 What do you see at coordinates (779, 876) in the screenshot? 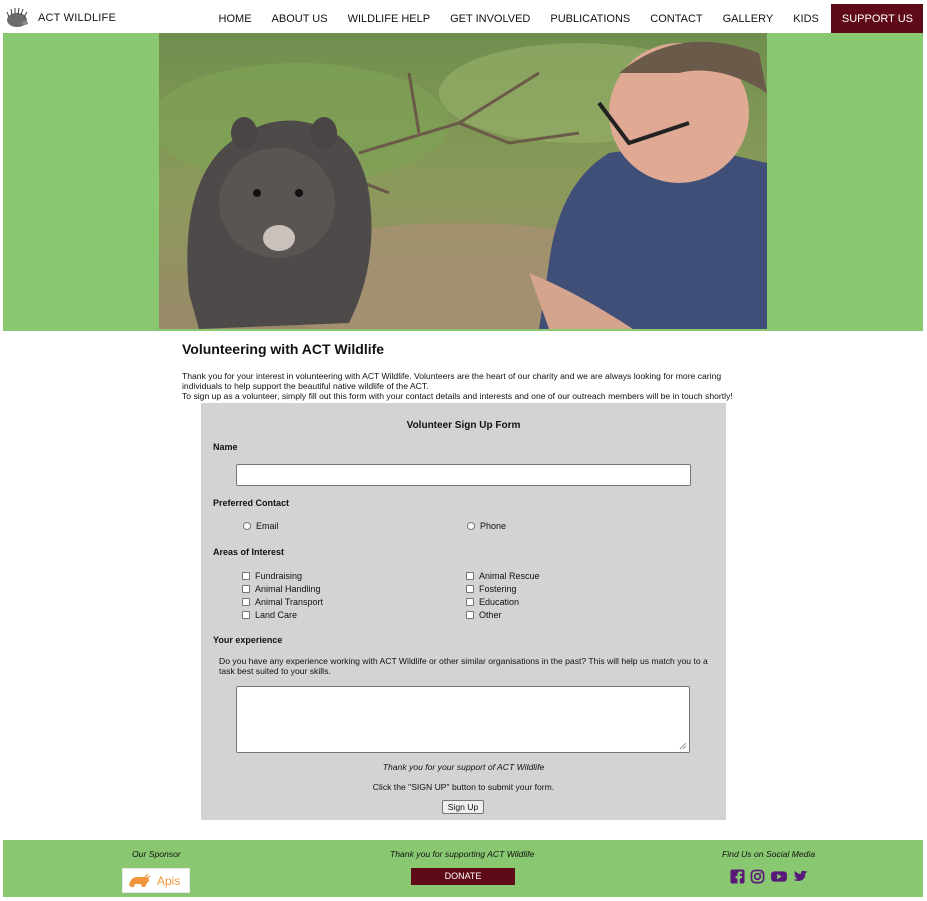
I see `youtube-icon` at bounding box center [779, 876].